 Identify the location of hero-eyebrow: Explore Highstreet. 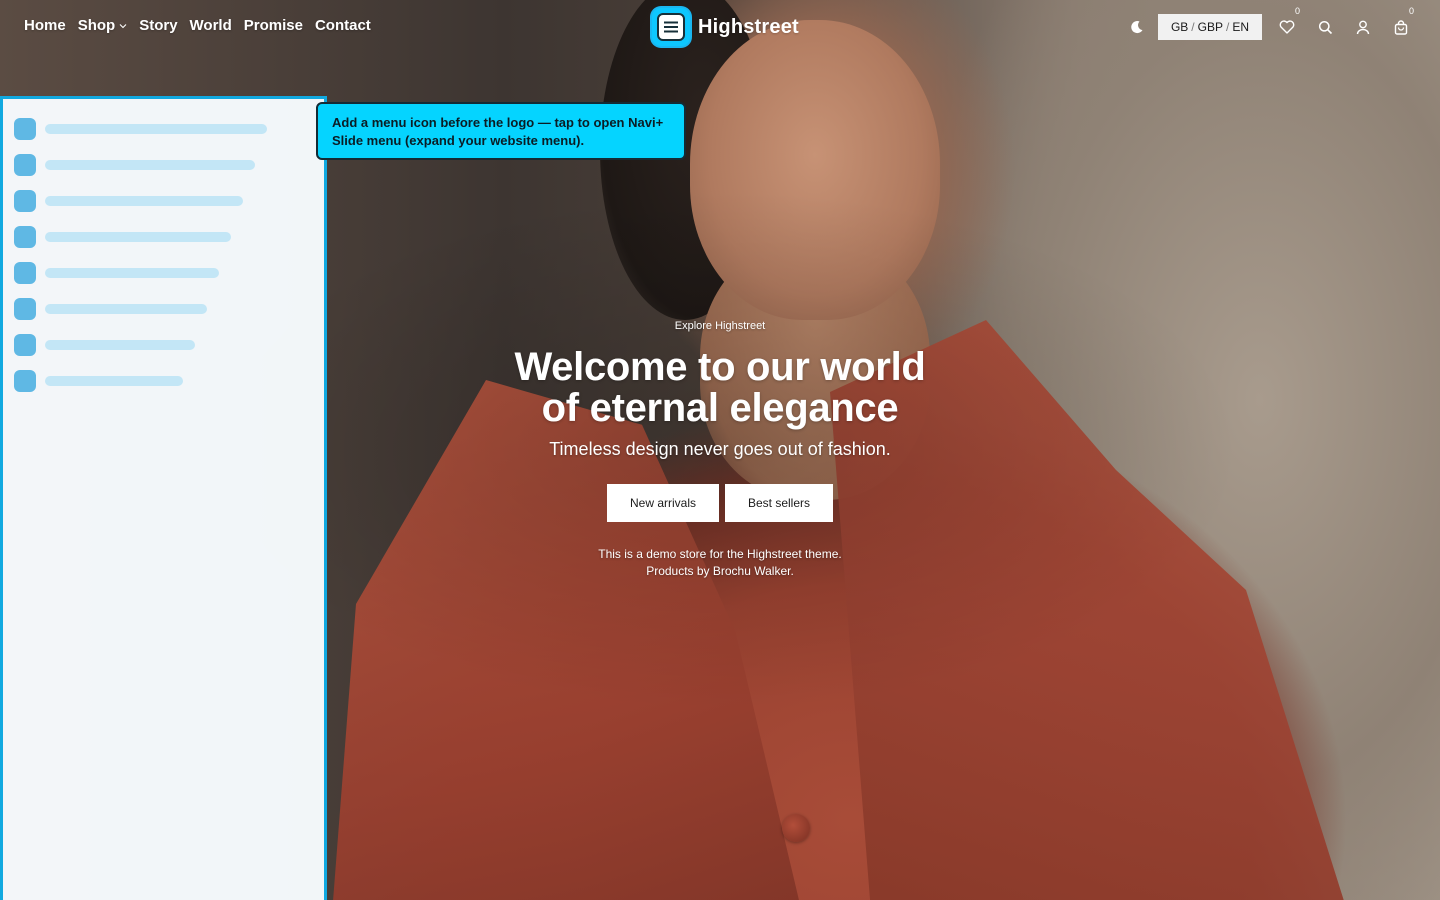
(720, 326).